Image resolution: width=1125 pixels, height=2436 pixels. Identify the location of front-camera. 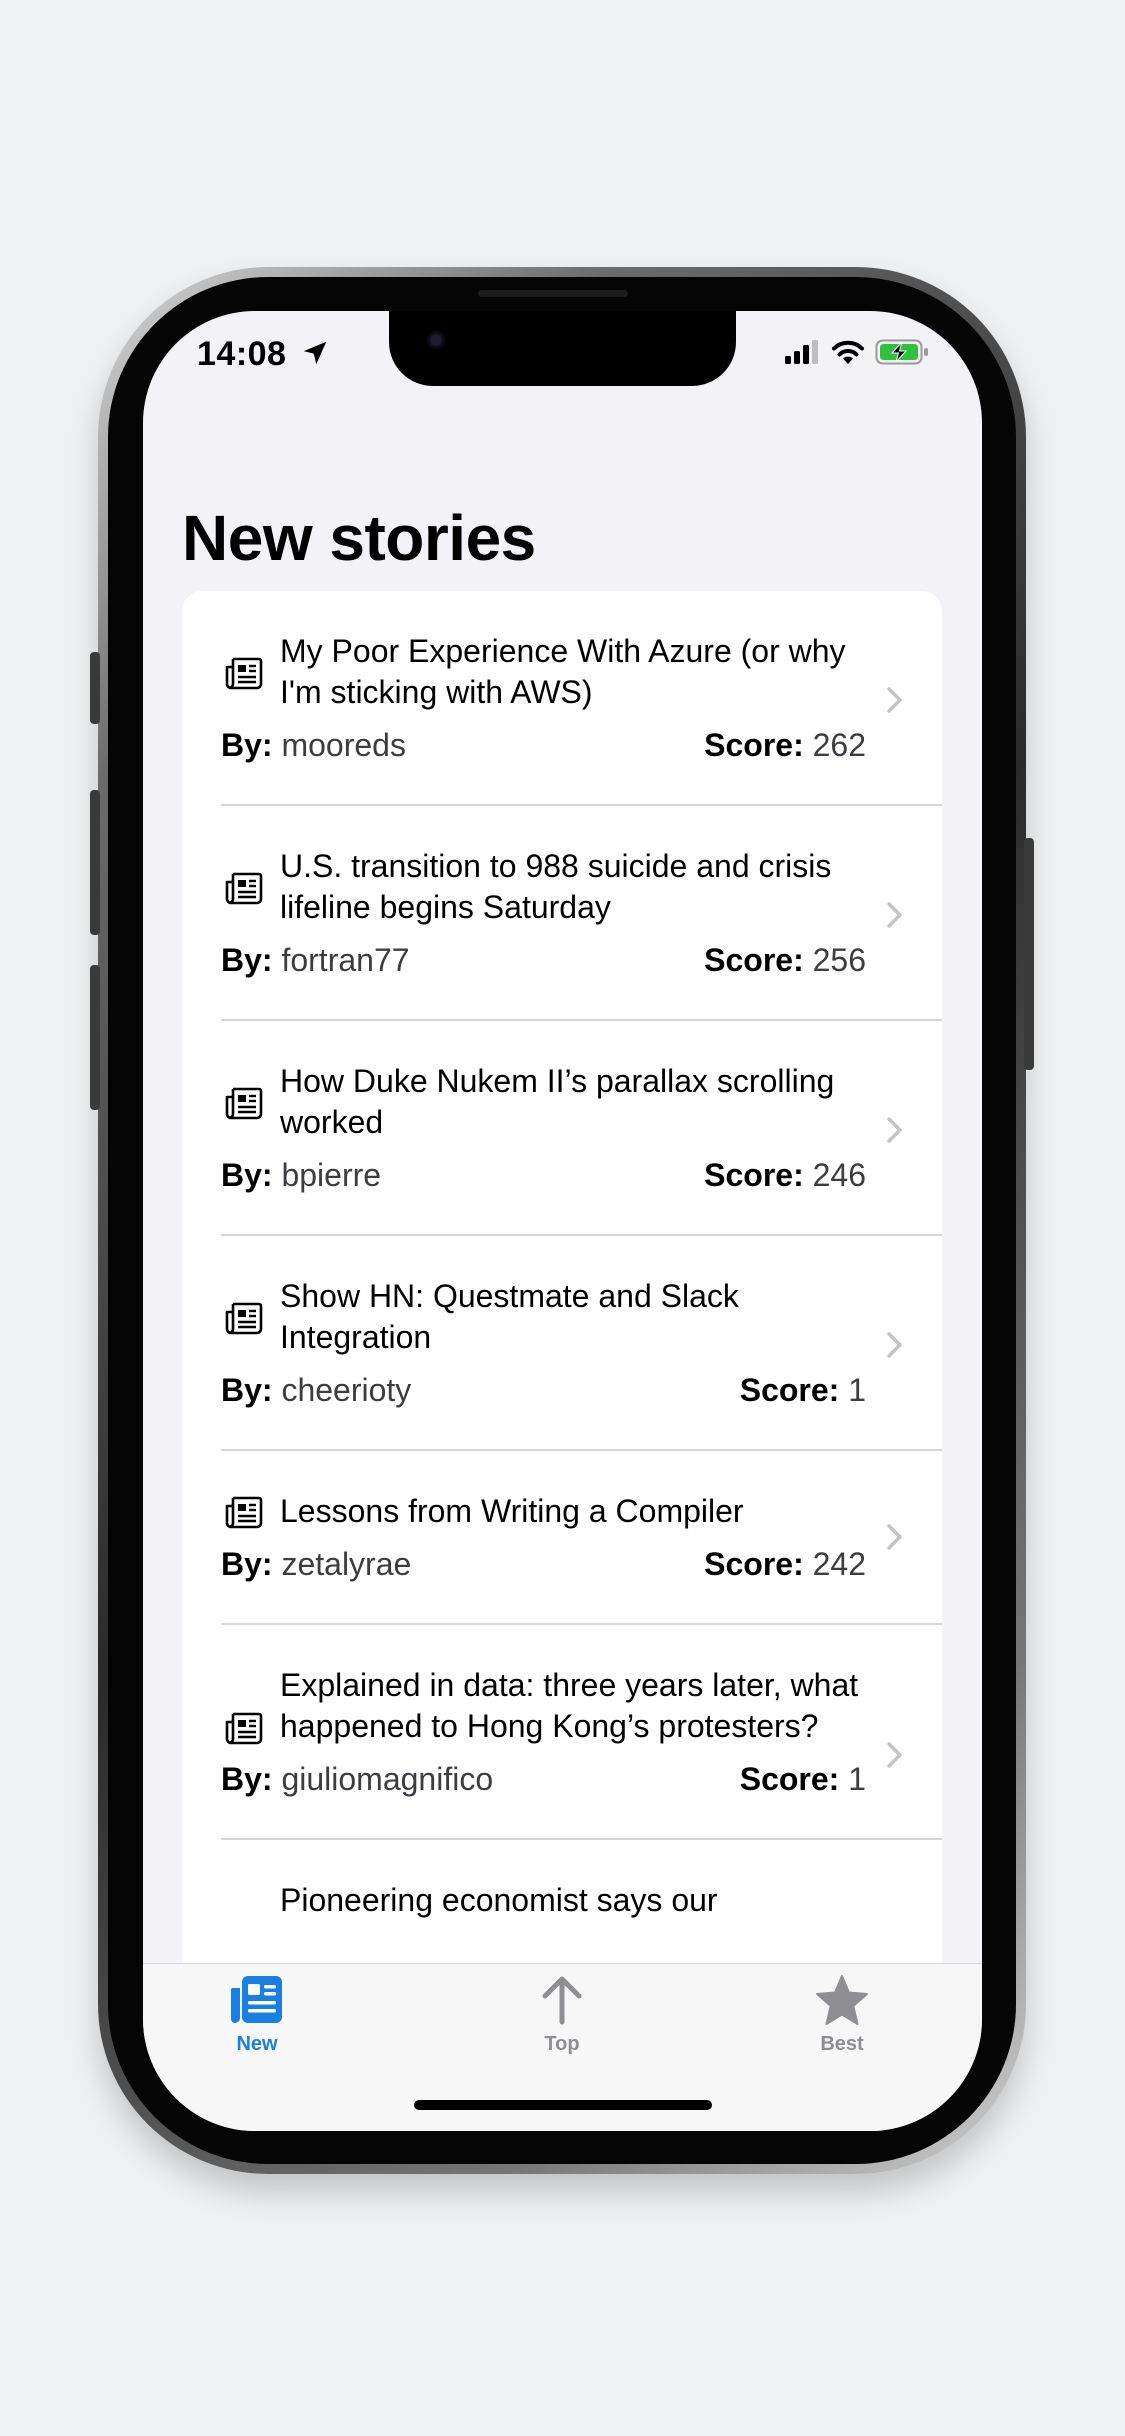
(436, 340).